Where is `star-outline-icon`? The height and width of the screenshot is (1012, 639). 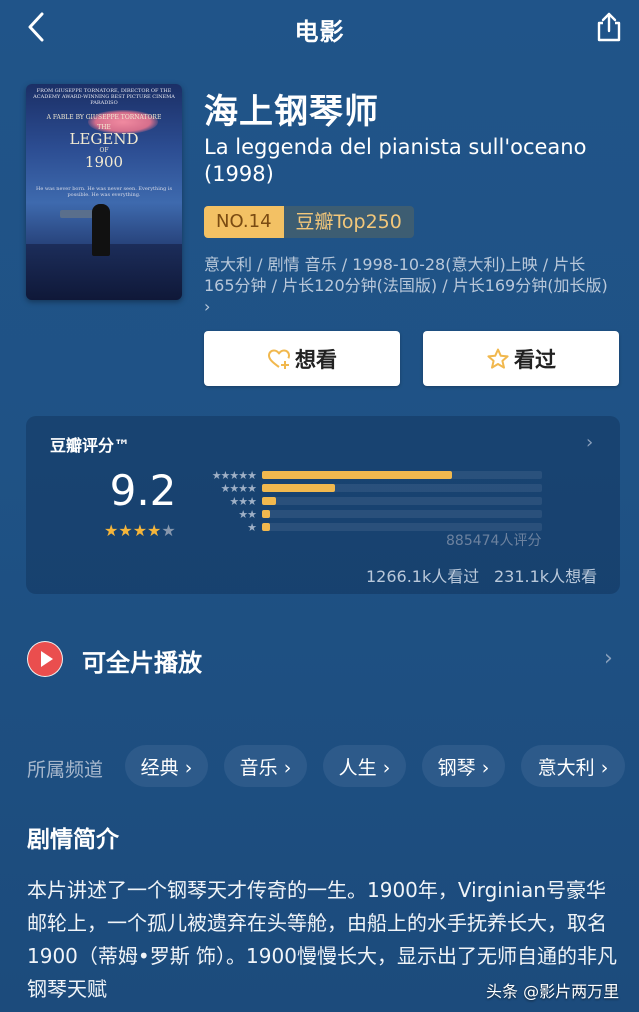
star-outline-icon is located at coordinates (498, 358).